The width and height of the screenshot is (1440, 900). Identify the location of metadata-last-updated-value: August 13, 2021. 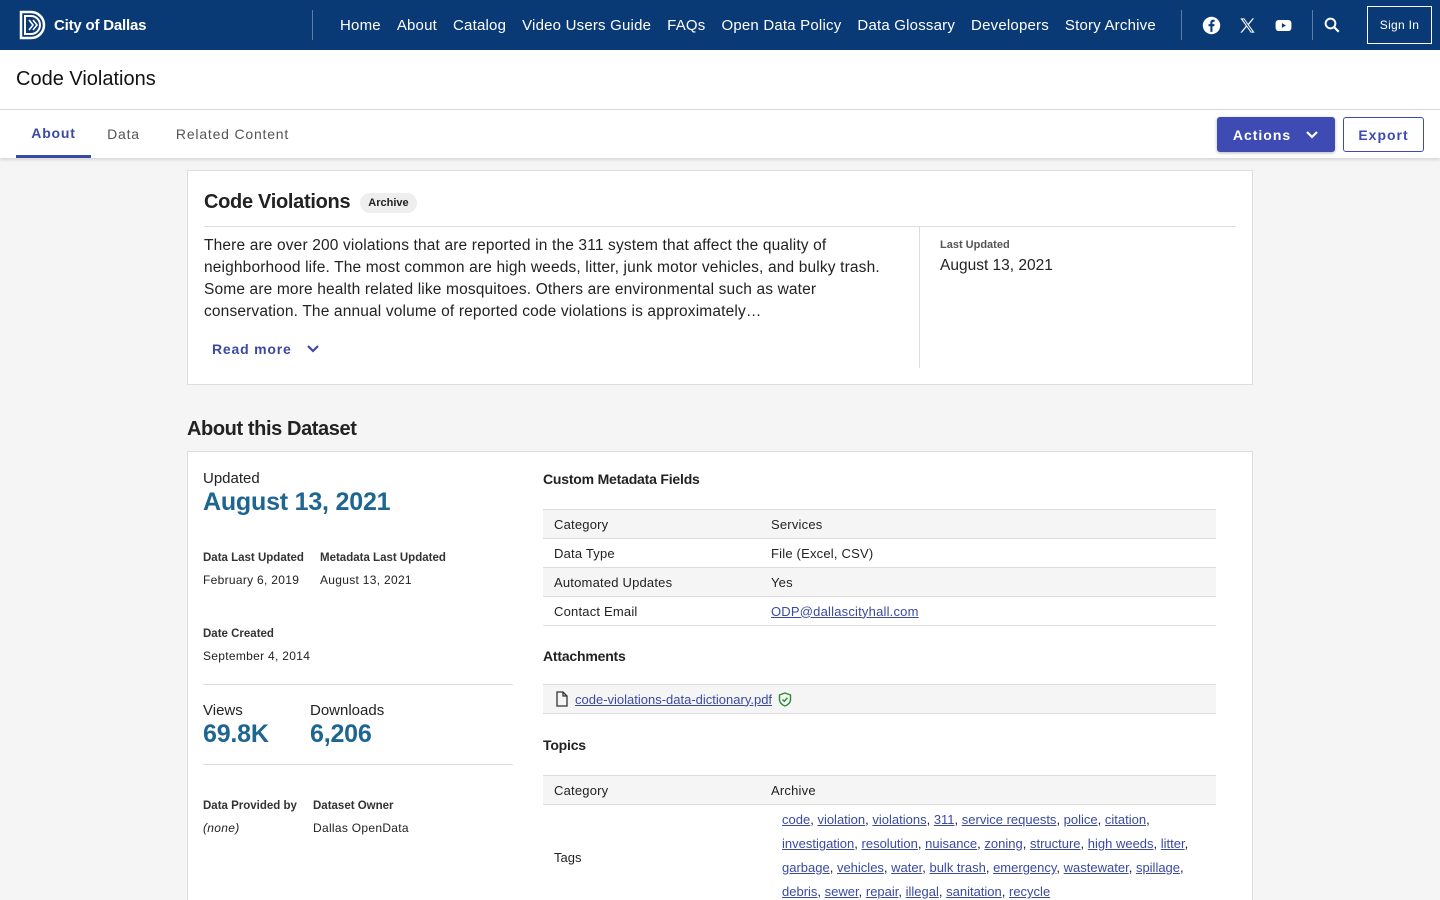
(366, 580).